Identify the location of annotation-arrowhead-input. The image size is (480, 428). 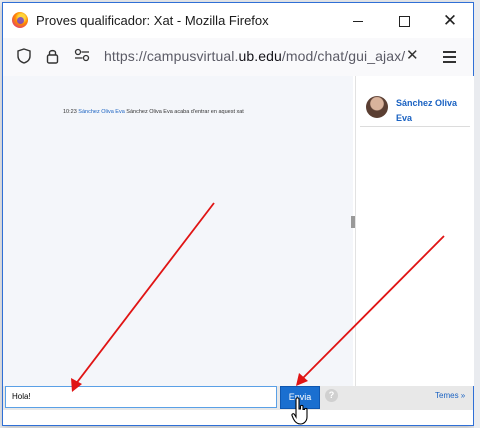
(76, 385).